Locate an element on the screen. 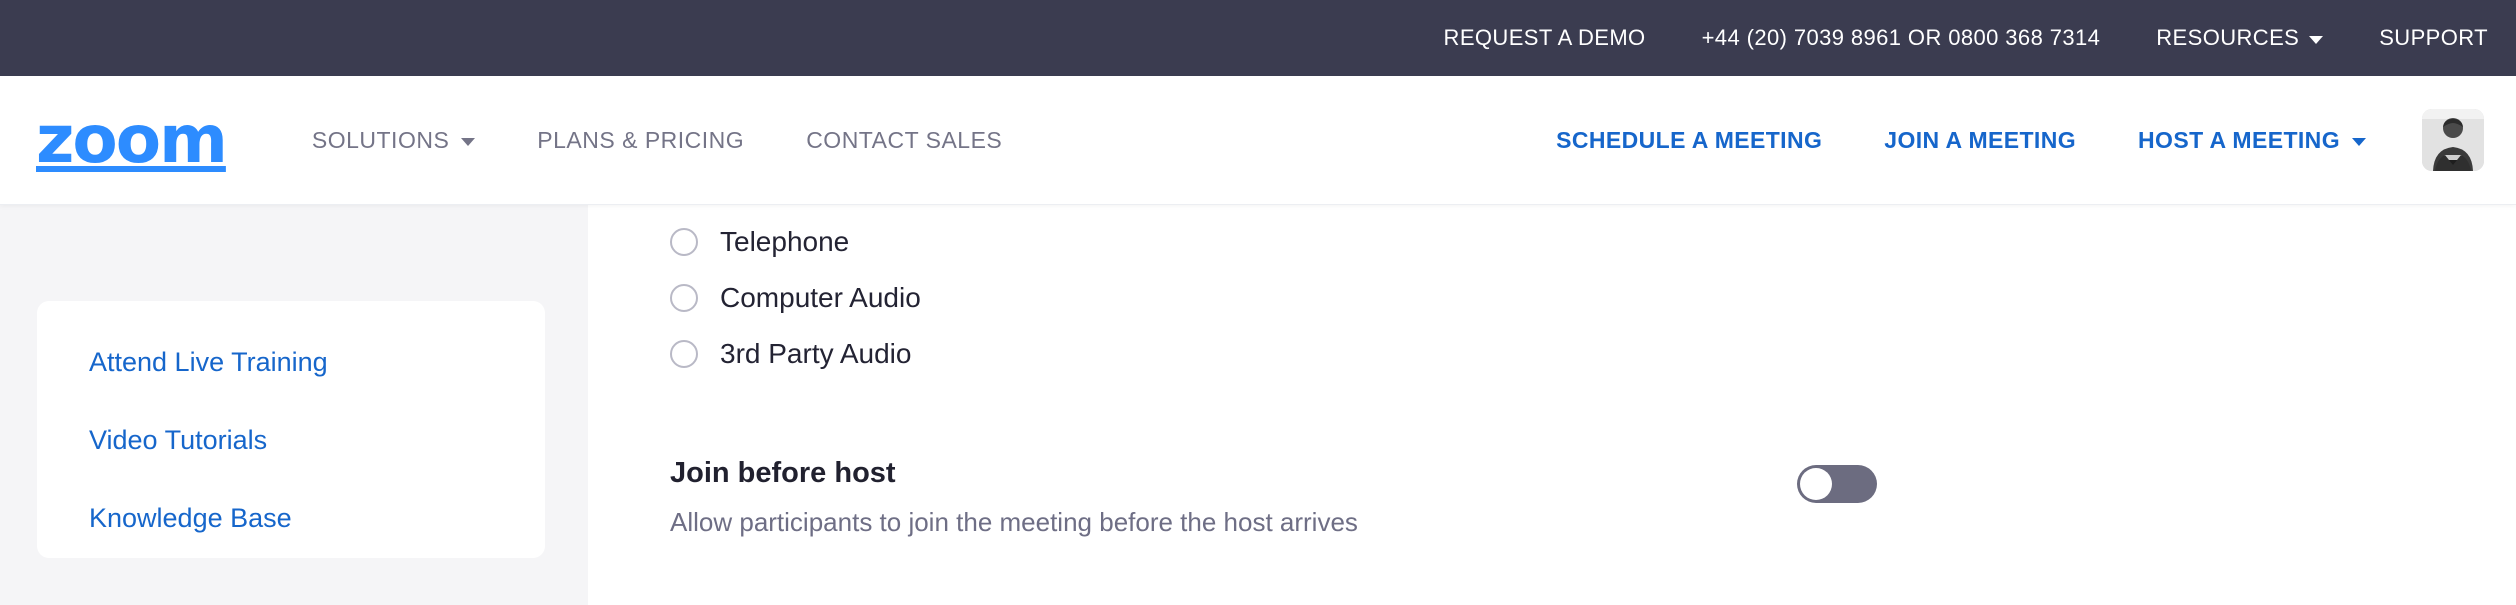 The width and height of the screenshot is (2516, 605). radio-label: Telephone is located at coordinates (785, 241).